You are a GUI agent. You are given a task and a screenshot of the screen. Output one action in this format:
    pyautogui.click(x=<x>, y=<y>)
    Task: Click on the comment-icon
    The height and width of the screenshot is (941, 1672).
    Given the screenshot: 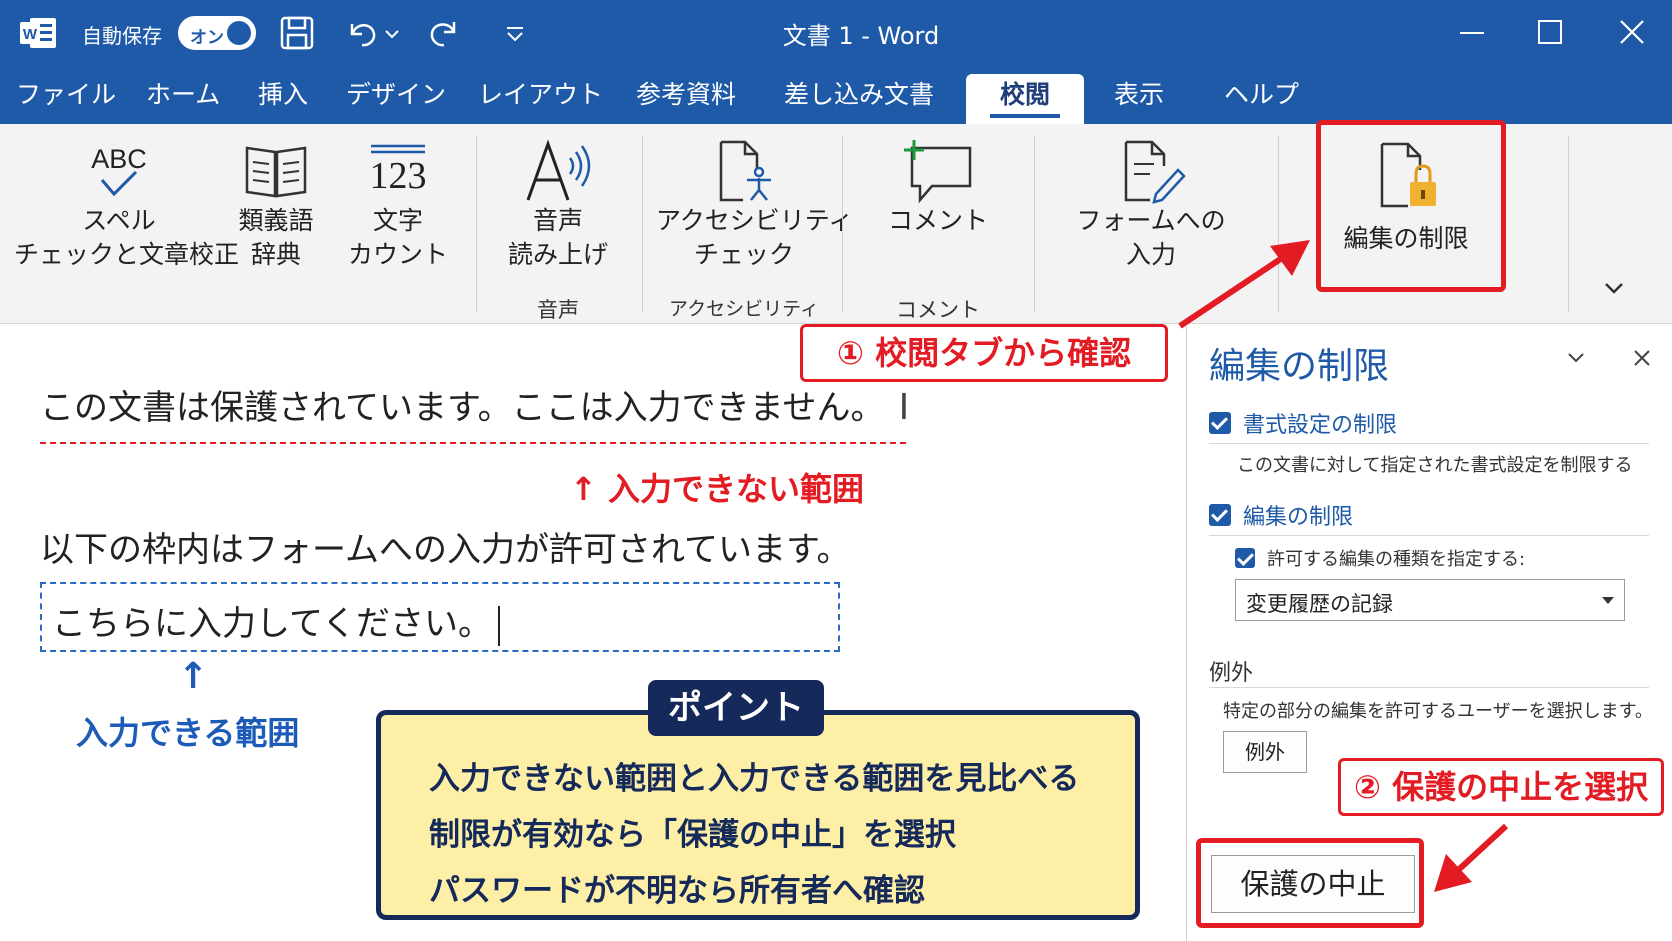 What is the action you would take?
    pyautogui.click(x=938, y=172)
    